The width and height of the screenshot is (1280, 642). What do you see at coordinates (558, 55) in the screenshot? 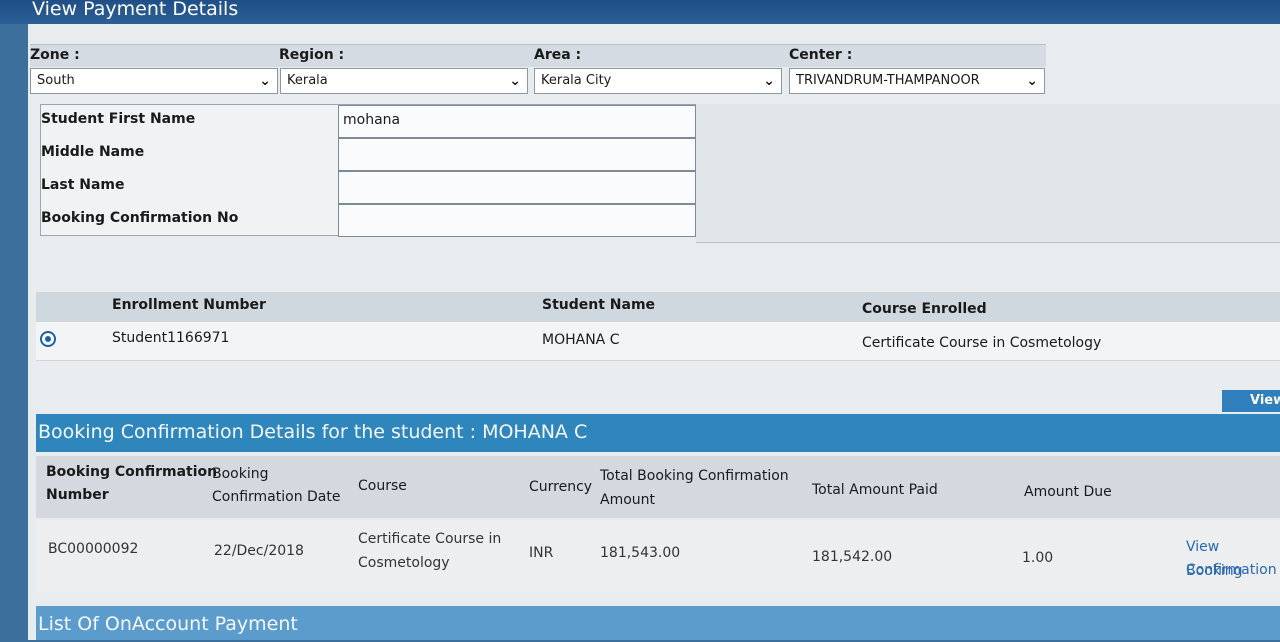
I see `area-label: Area :` at bounding box center [558, 55].